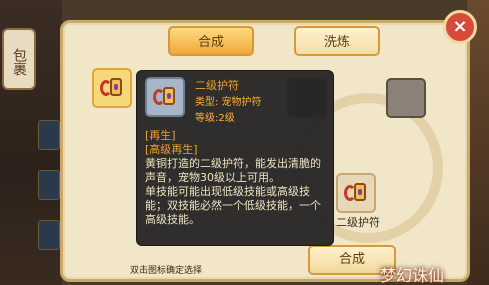  Describe the element at coordinates (460, 27) in the screenshot. I see `close-icon: ×` at that location.